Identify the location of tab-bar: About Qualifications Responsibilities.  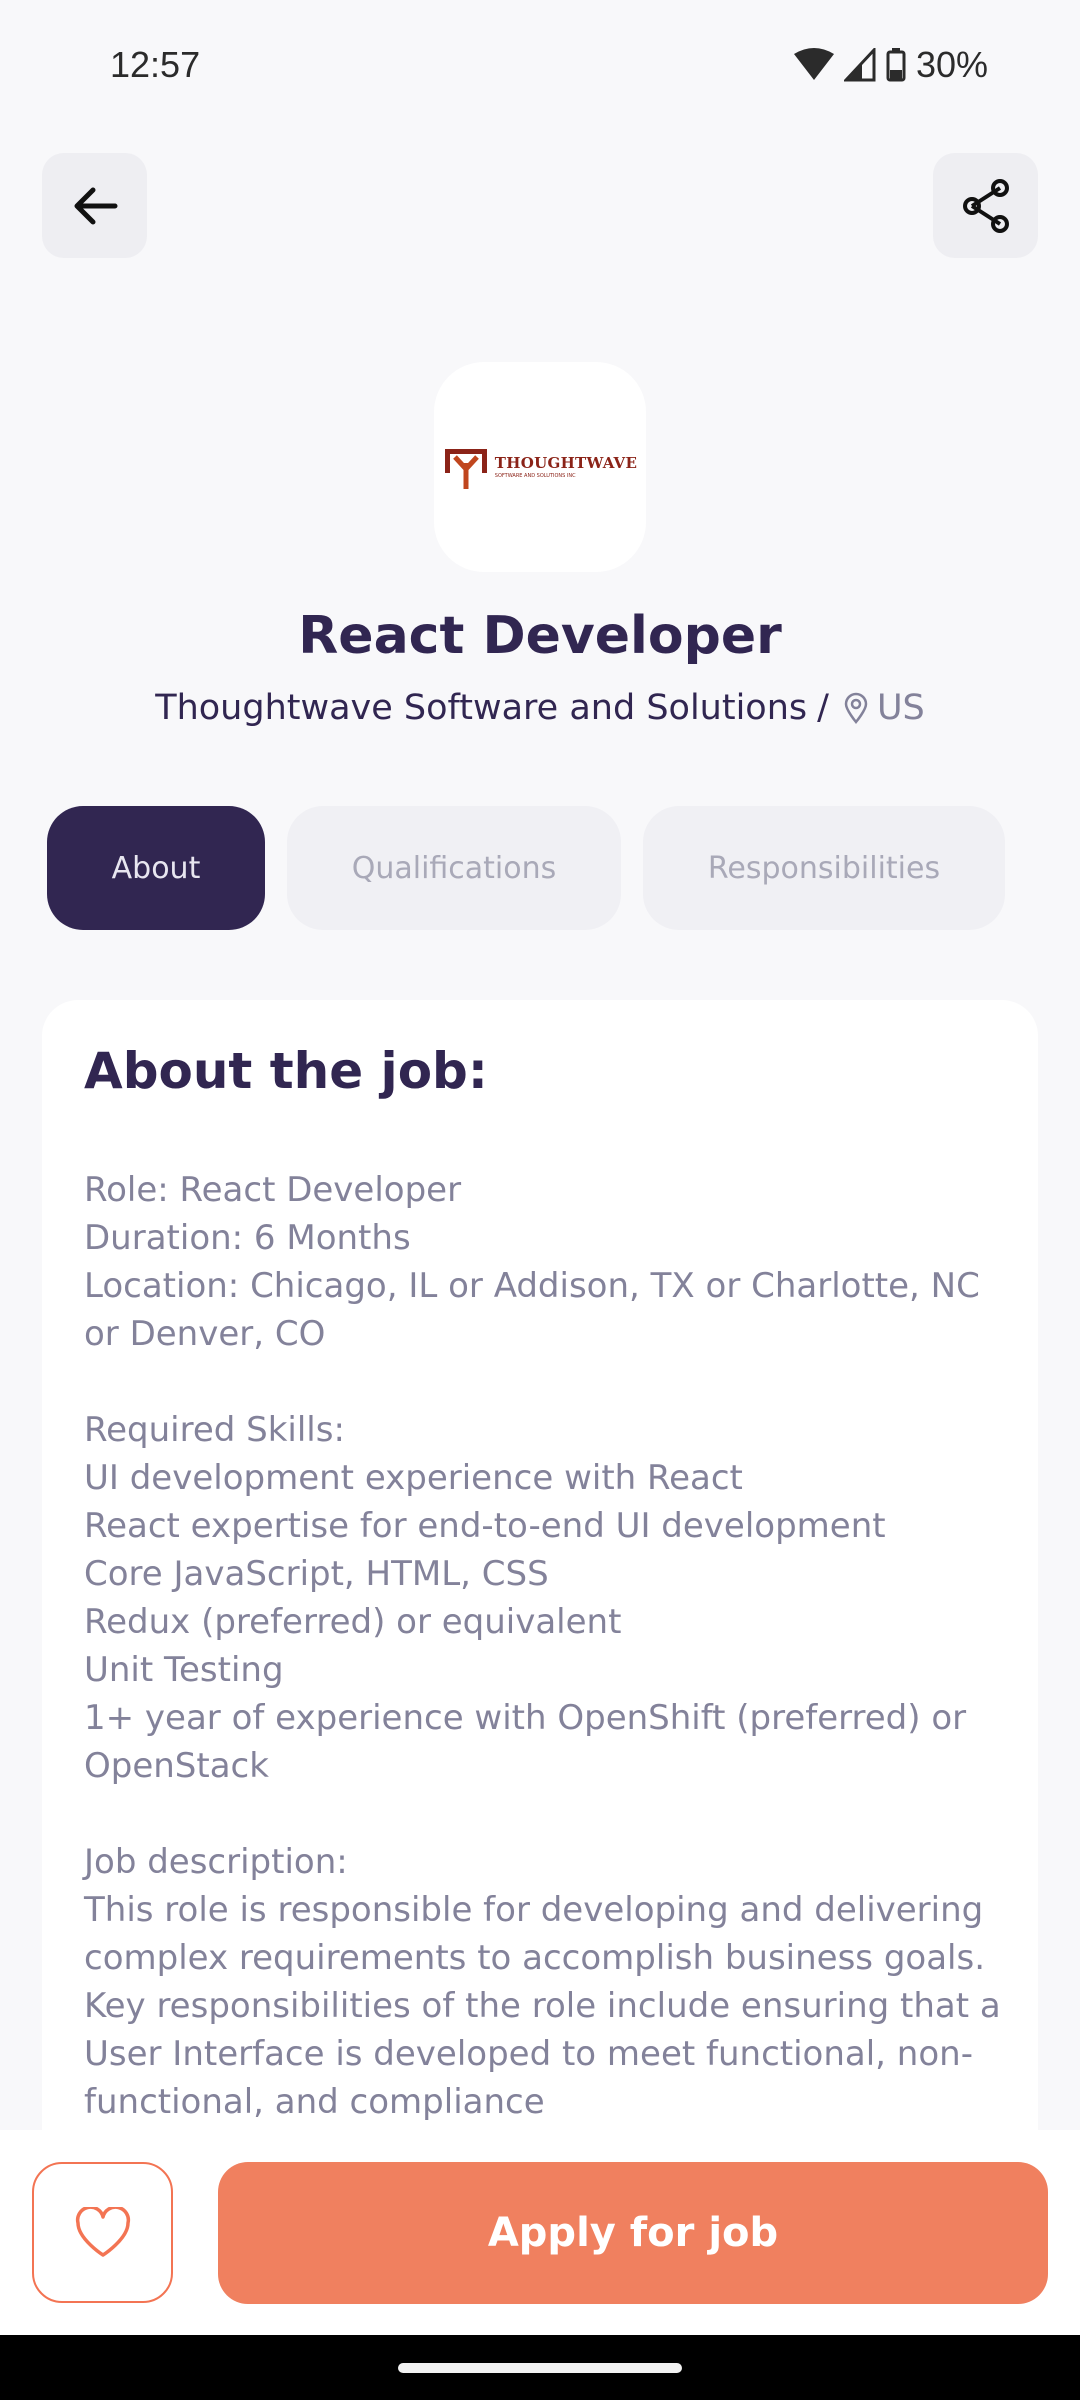
(526, 868).